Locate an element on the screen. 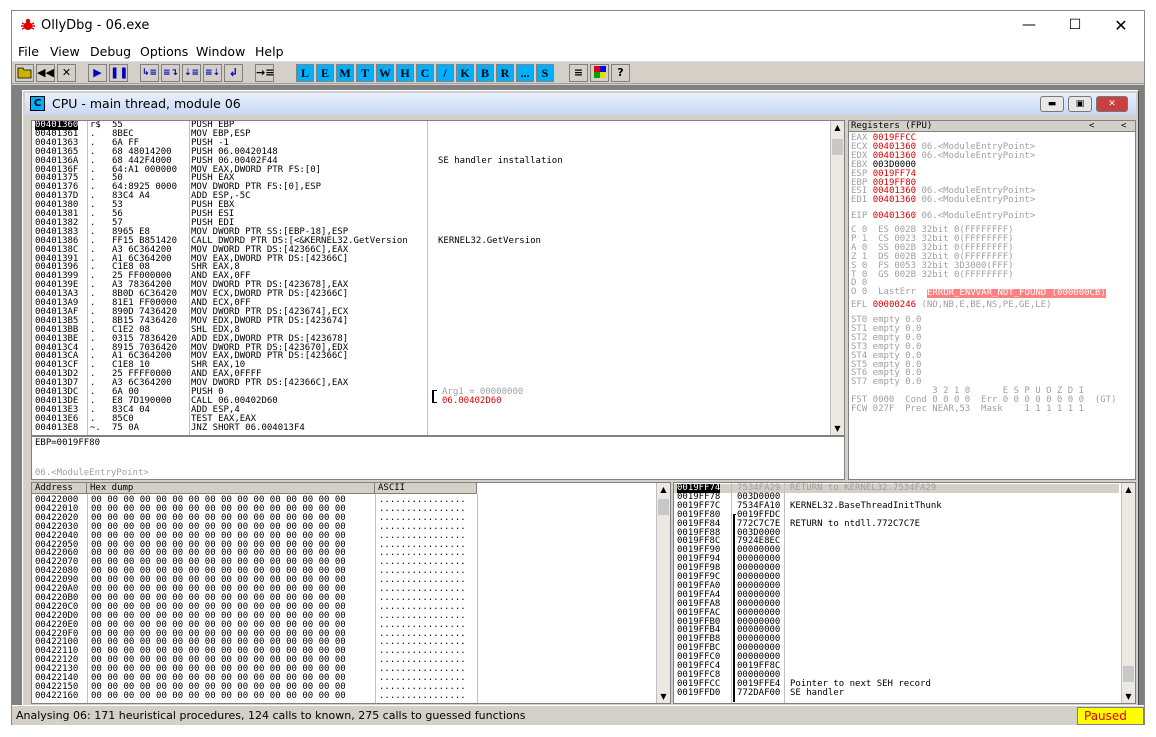 This screenshot has width=1156, height=737. list-icon: ≡ is located at coordinates (578, 73).